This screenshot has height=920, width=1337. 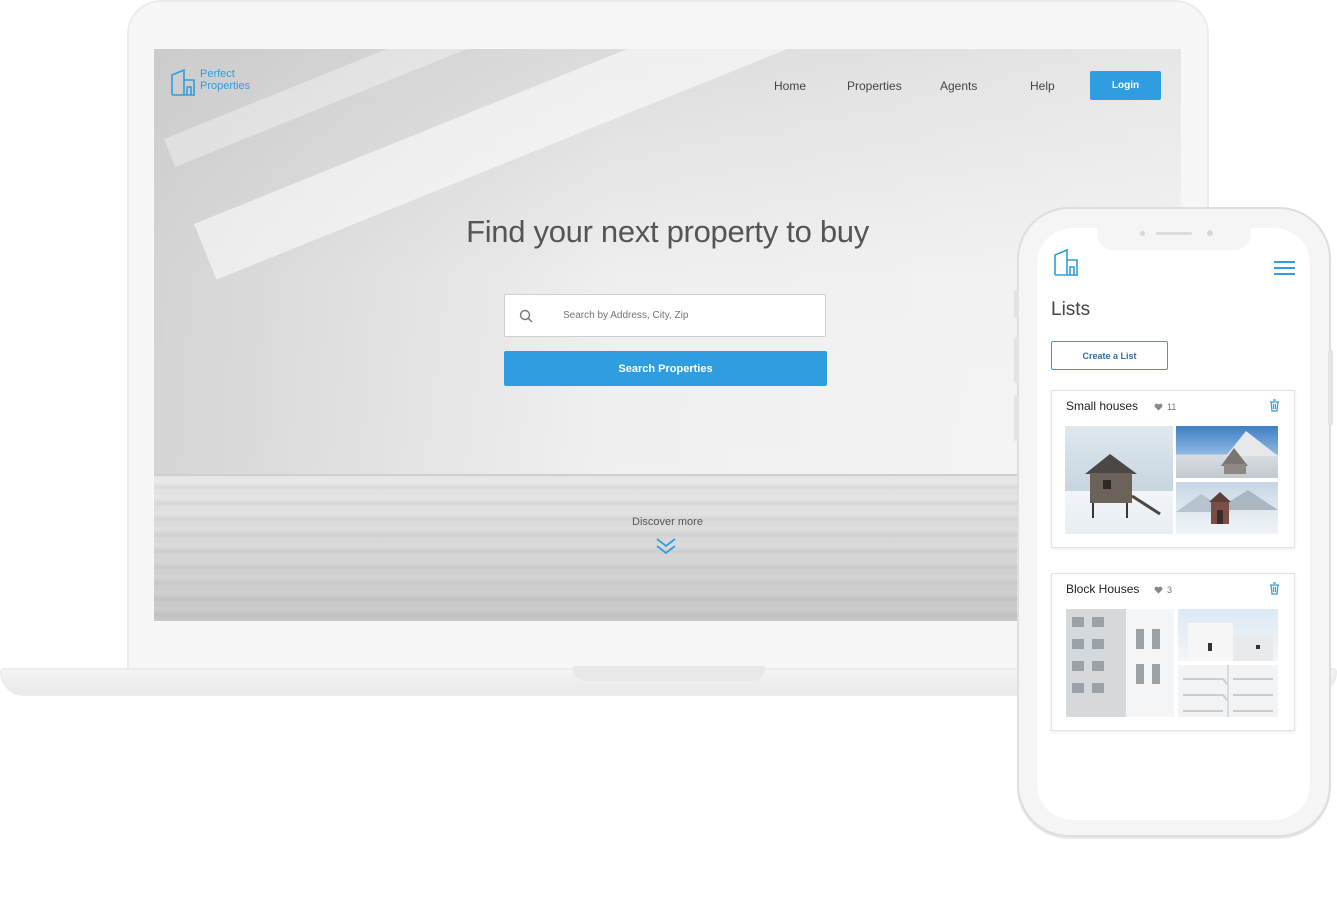 I want to click on search-box, so click(x=665, y=315).